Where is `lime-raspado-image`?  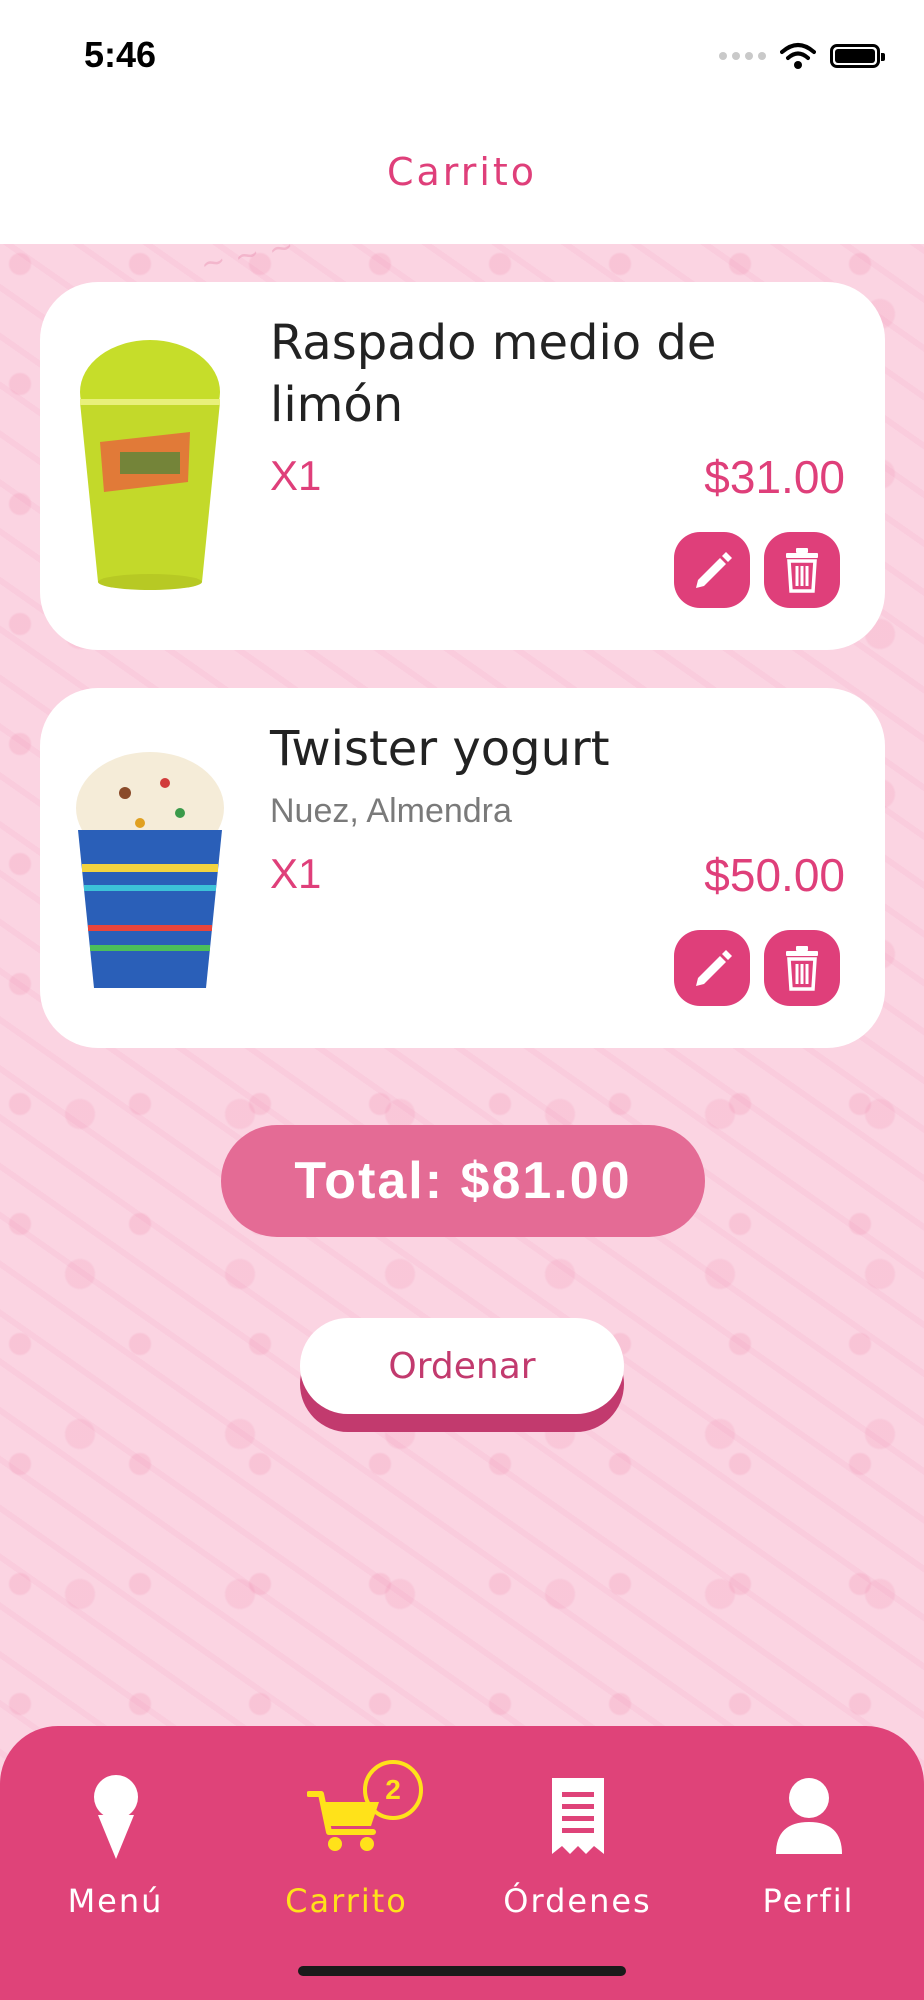
lime-raspado-image is located at coordinates (150, 465).